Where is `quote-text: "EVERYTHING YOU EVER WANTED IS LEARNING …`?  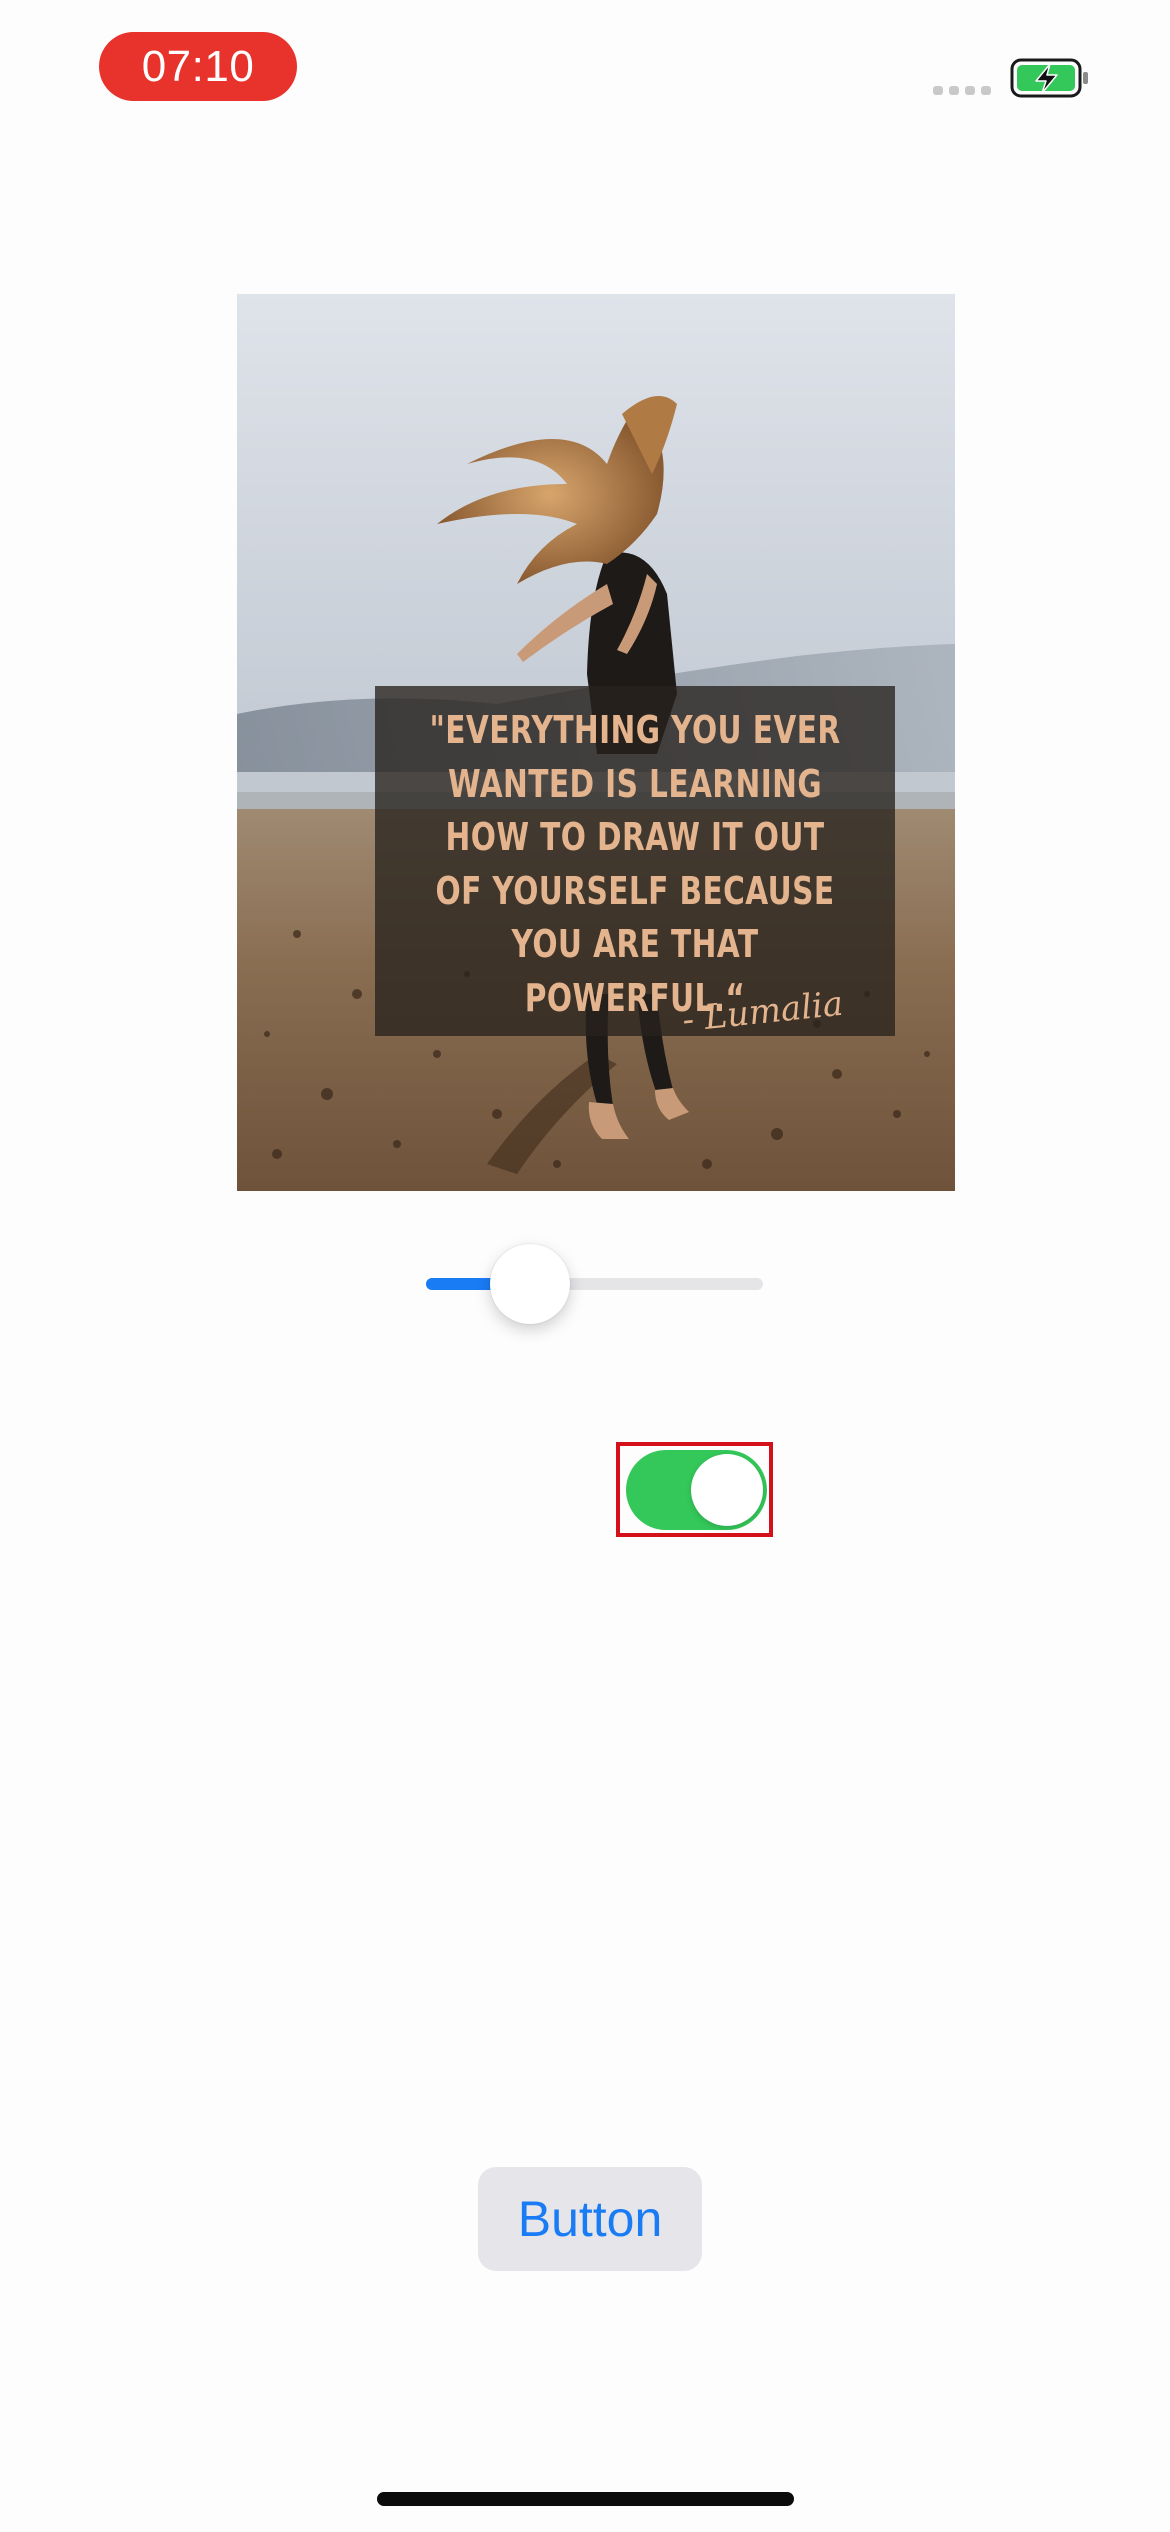 quote-text: "EVERYTHING YOU EVER WANTED IS LEARNING … is located at coordinates (635, 864).